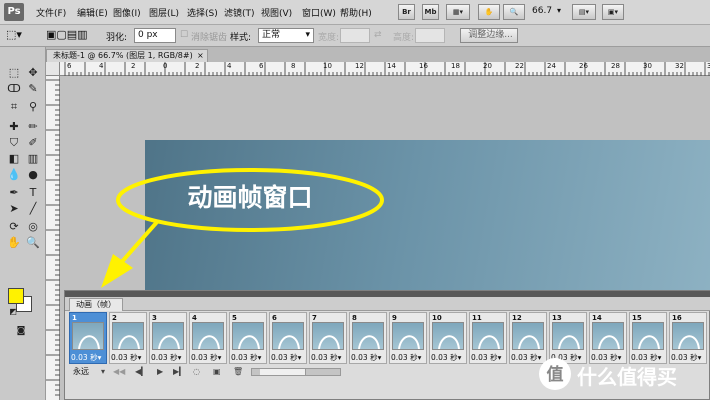  I want to click on marquee-tool-icon: ⬚, so click(14, 73).